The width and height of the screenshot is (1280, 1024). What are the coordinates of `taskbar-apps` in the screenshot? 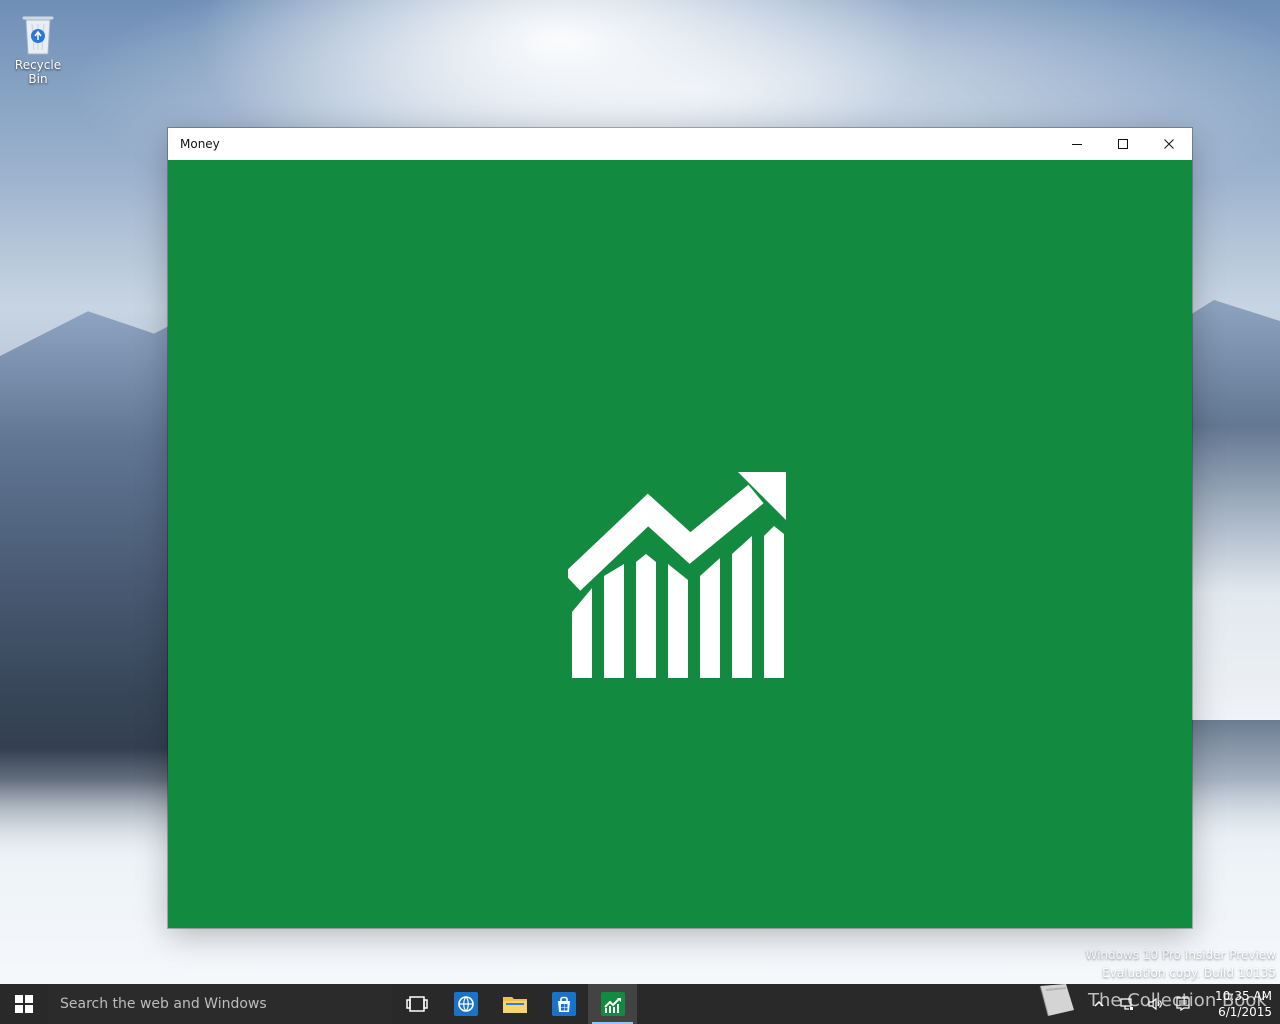 It's located at (514, 1004).